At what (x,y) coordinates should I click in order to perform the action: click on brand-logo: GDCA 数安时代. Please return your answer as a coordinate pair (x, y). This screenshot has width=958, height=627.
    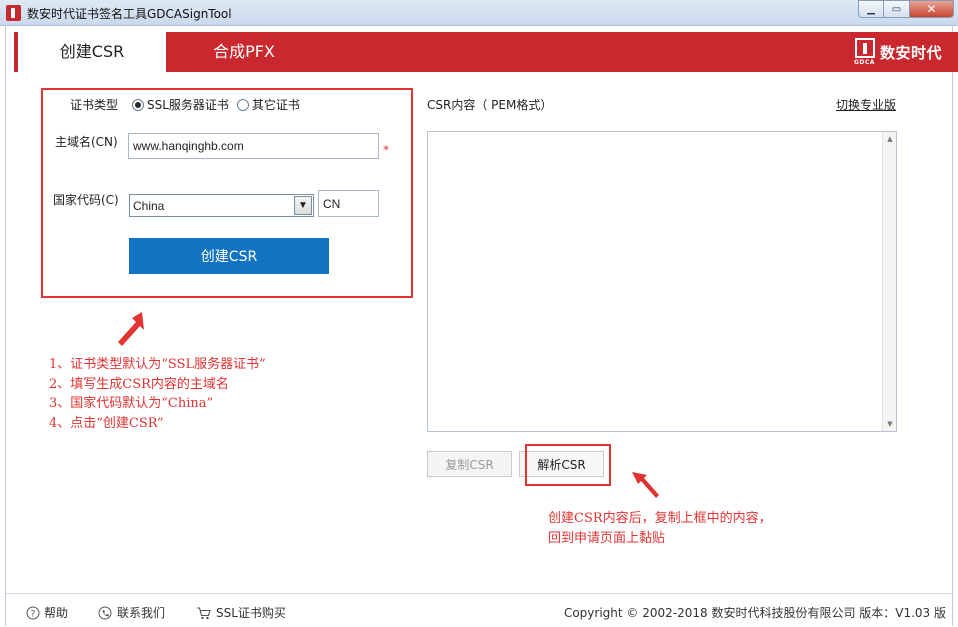
    Looking at the image, I should click on (898, 52).